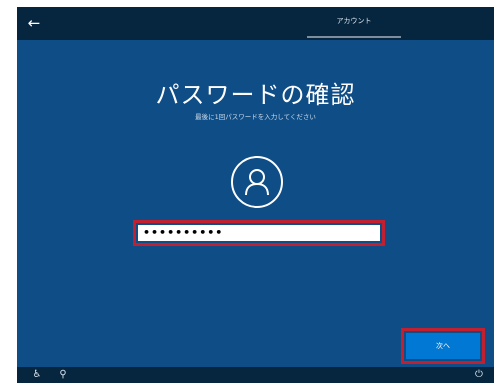 The width and height of the screenshot is (494, 383). Describe the element at coordinates (354, 37) in the screenshot. I see `tab-underline` at that location.